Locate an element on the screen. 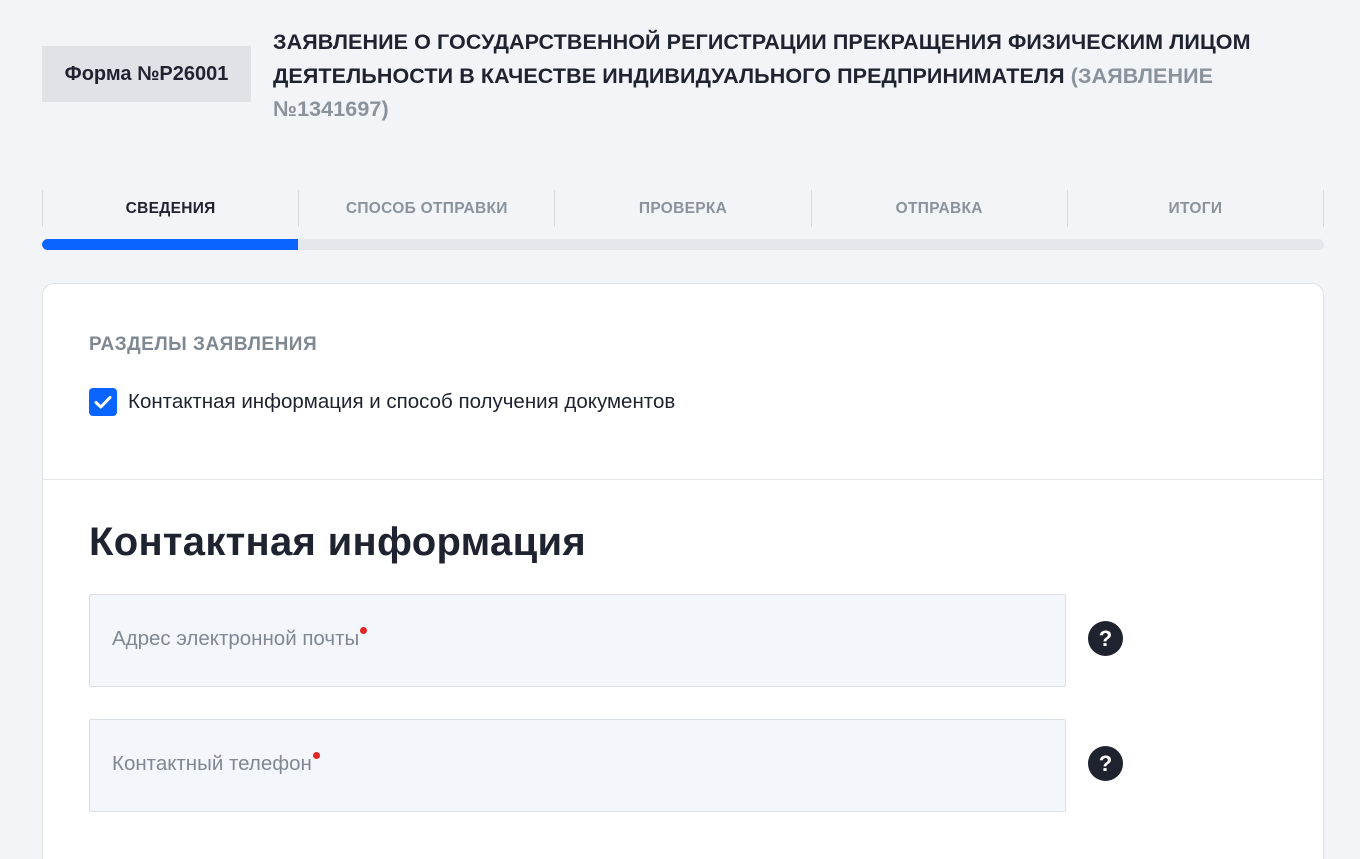 The image size is (1360, 859). step-label: ПРОВЕРКА is located at coordinates (683, 208).